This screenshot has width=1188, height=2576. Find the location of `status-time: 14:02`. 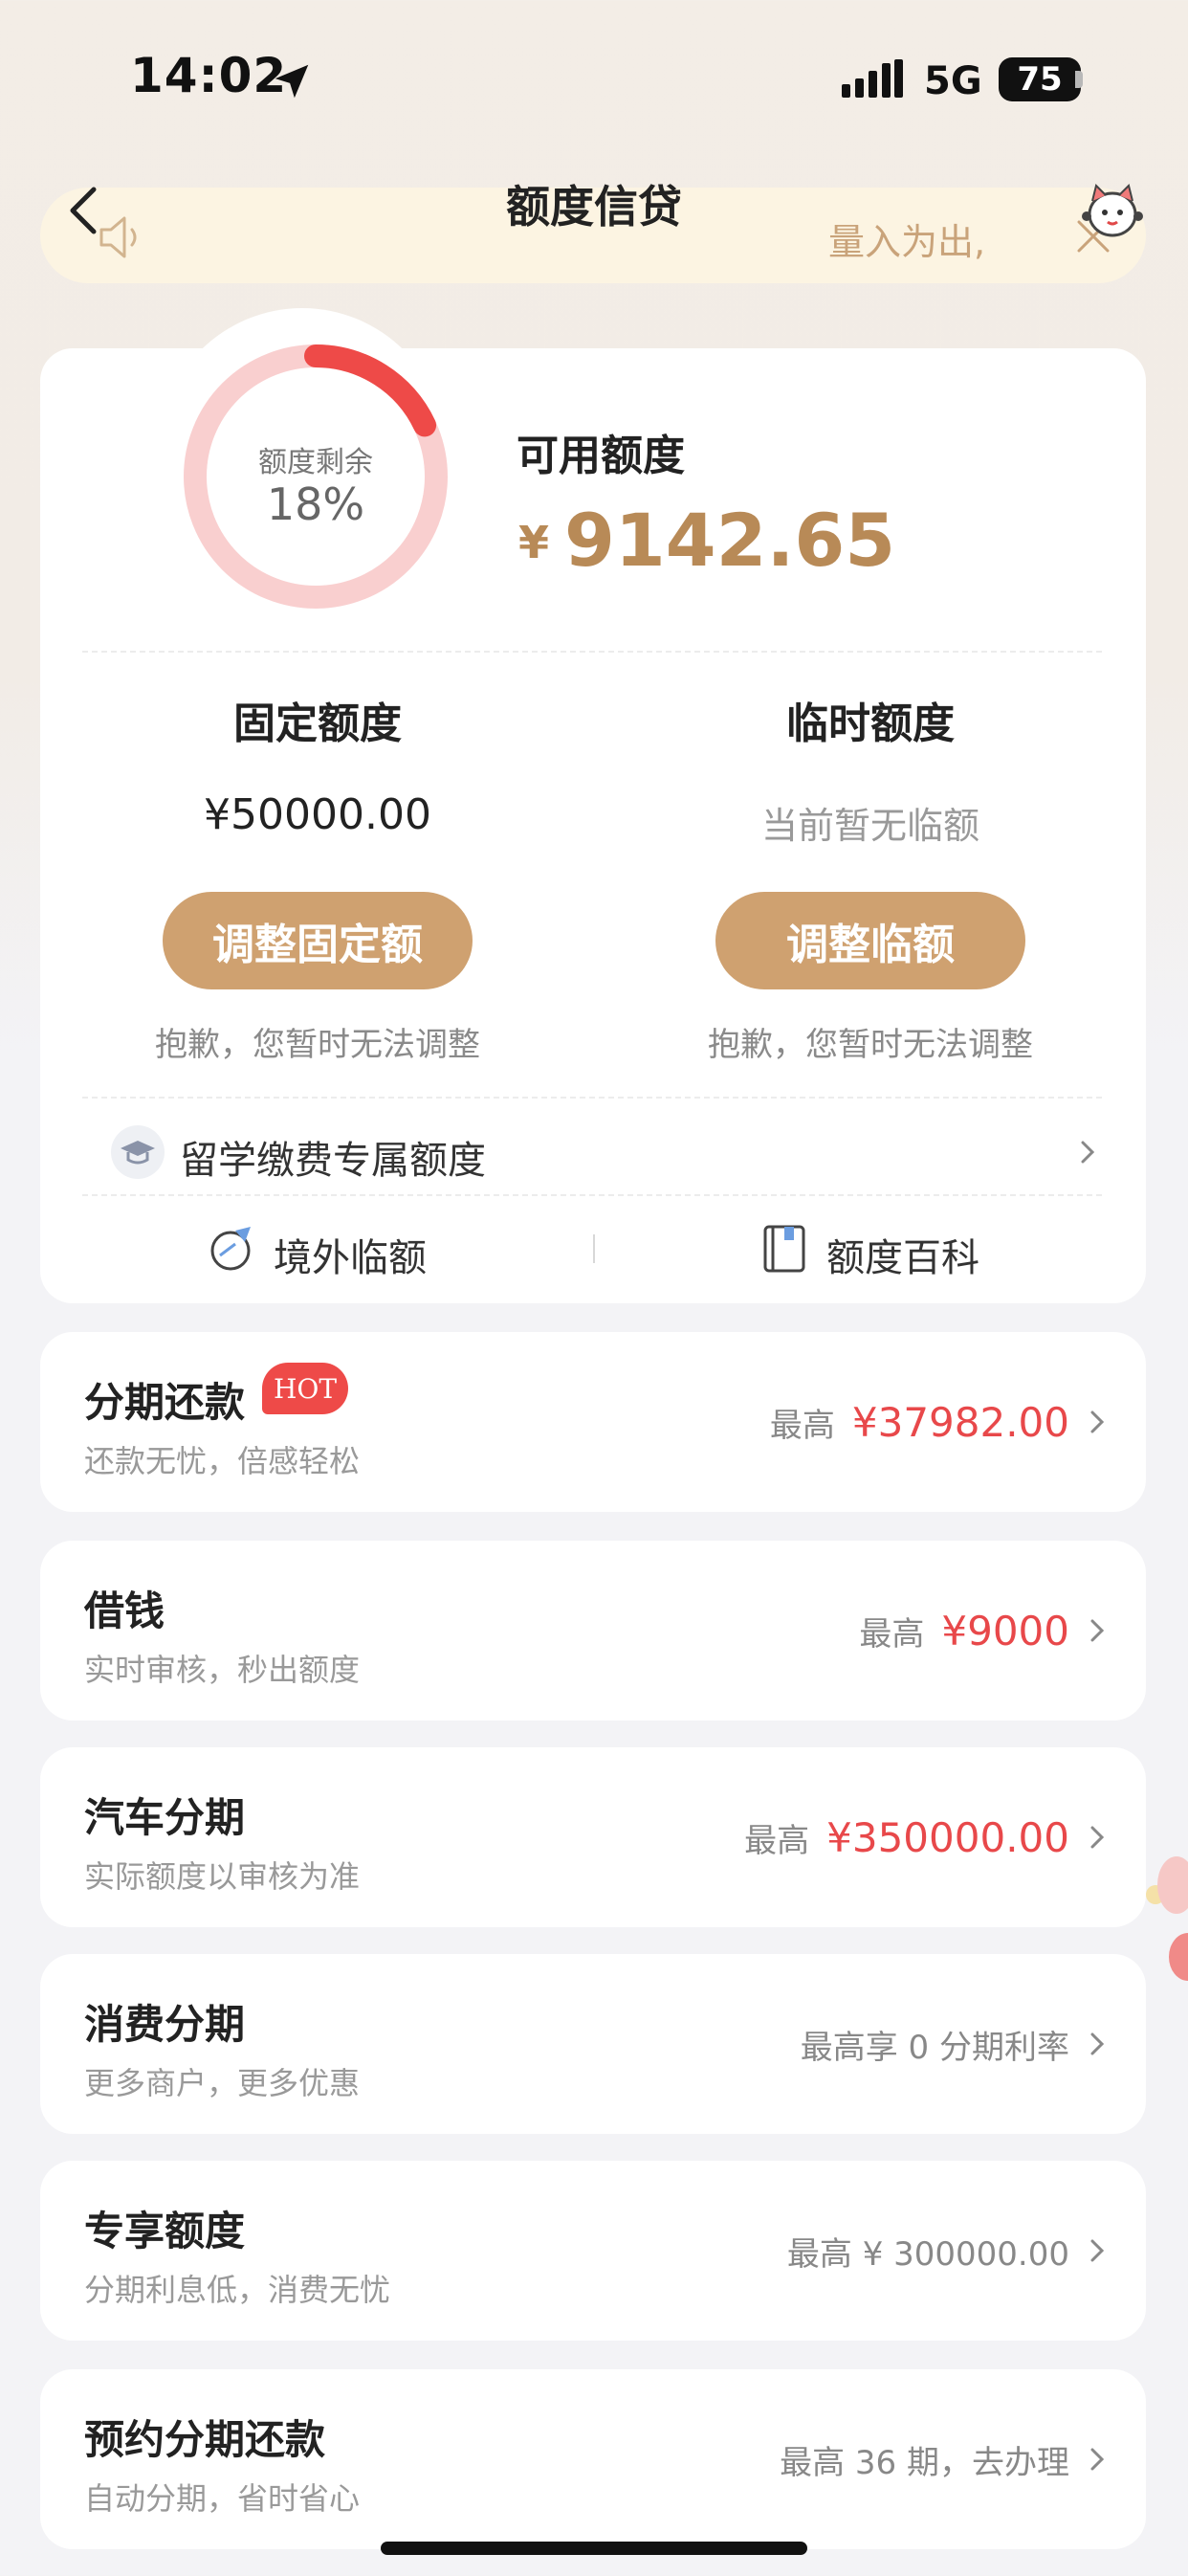

status-time: 14:02 is located at coordinates (209, 75).